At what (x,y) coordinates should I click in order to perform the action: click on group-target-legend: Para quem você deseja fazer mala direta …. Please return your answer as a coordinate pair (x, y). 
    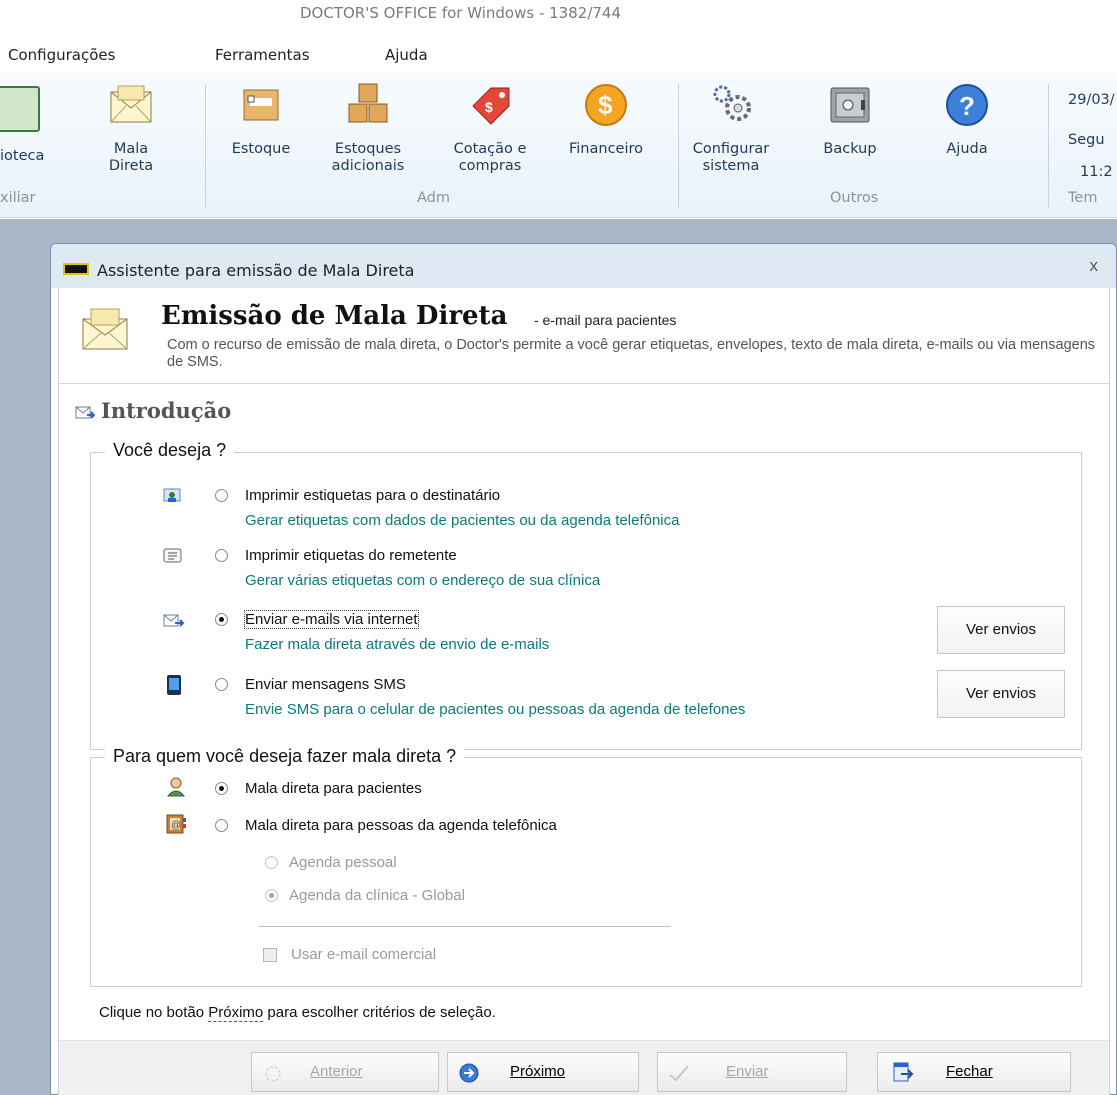
    Looking at the image, I should click on (285, 756).